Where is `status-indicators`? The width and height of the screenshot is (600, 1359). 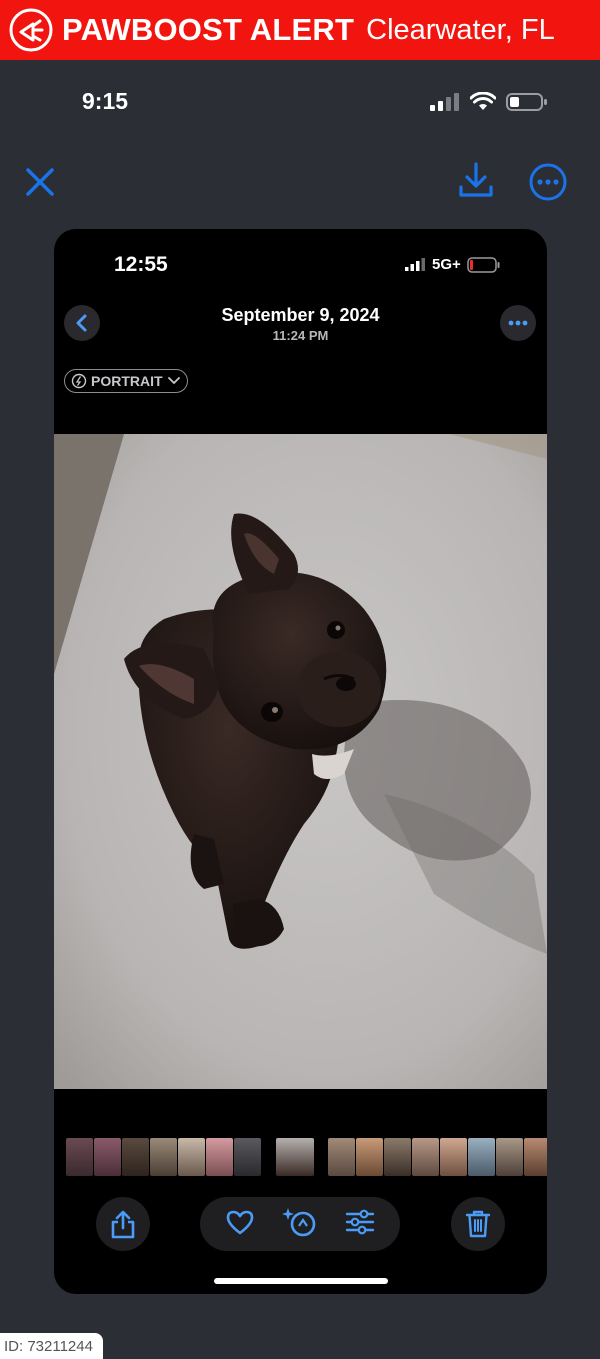
status-indicators is located at coordinates (488, 102).